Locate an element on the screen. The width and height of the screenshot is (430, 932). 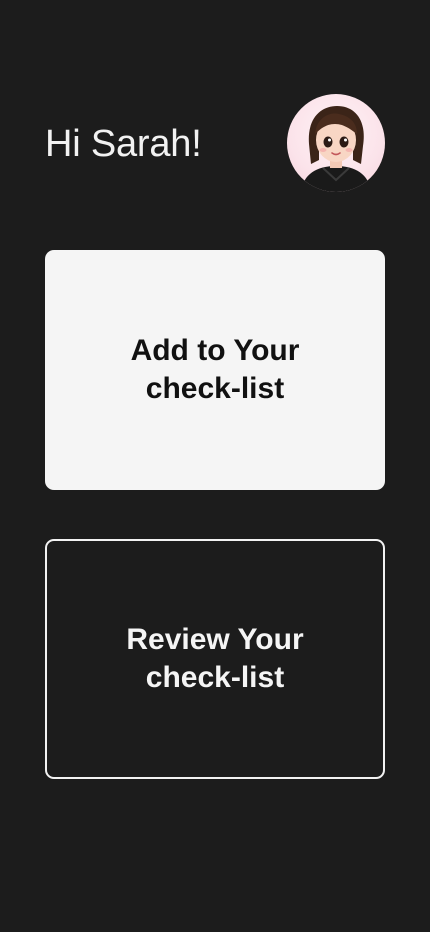
user-avatar is located at coordinates (336, 143).